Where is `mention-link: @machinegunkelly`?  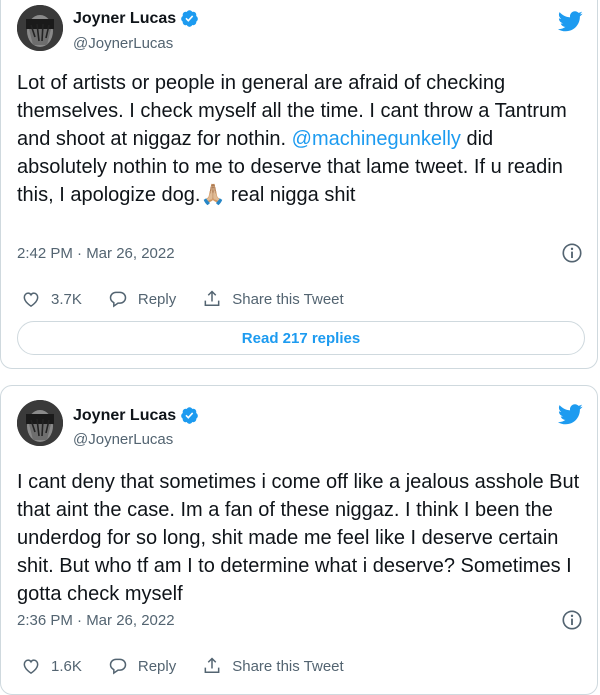 mention-link: @machinegunkelly is located at coordinates (376, 139).